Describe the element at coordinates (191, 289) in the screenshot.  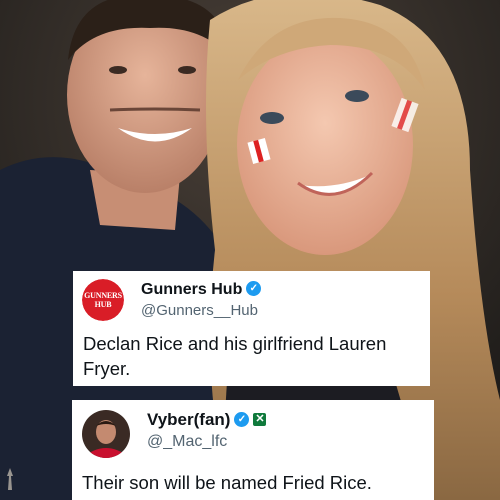
I see `display-name-text: Gunners Hub` at that location.